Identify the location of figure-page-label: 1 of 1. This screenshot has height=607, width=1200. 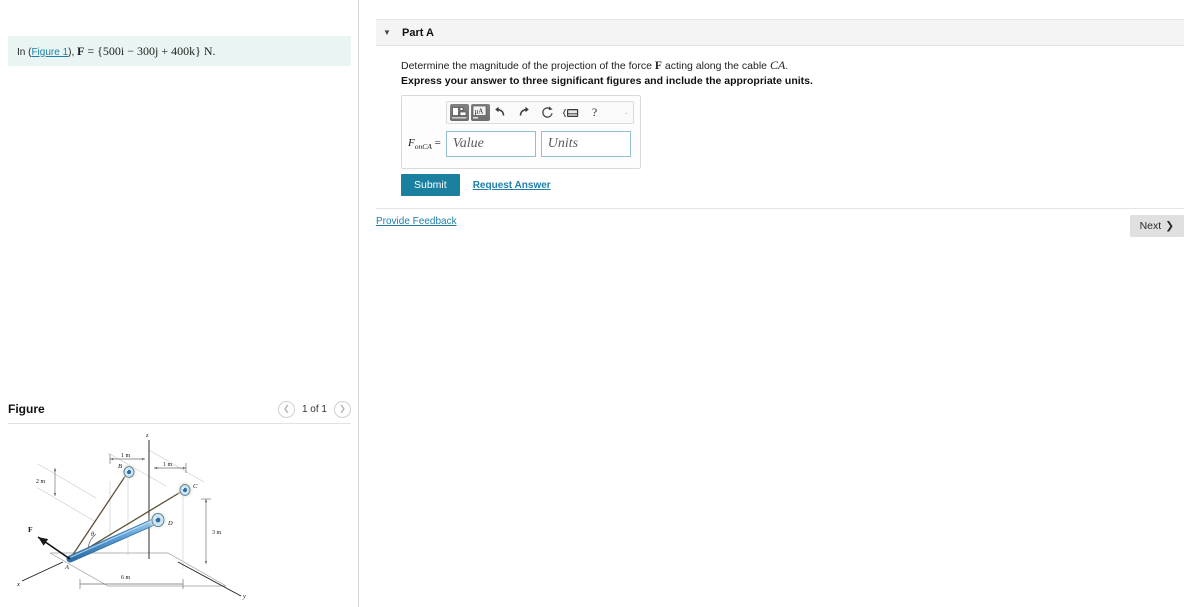
(314, 409).